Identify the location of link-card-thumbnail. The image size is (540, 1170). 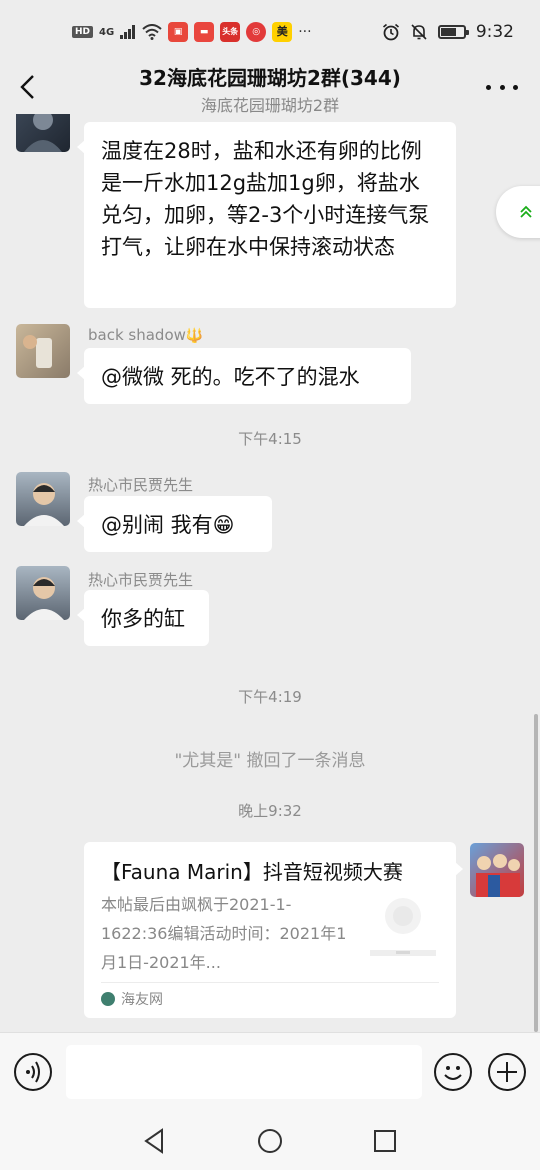
(403, 924).